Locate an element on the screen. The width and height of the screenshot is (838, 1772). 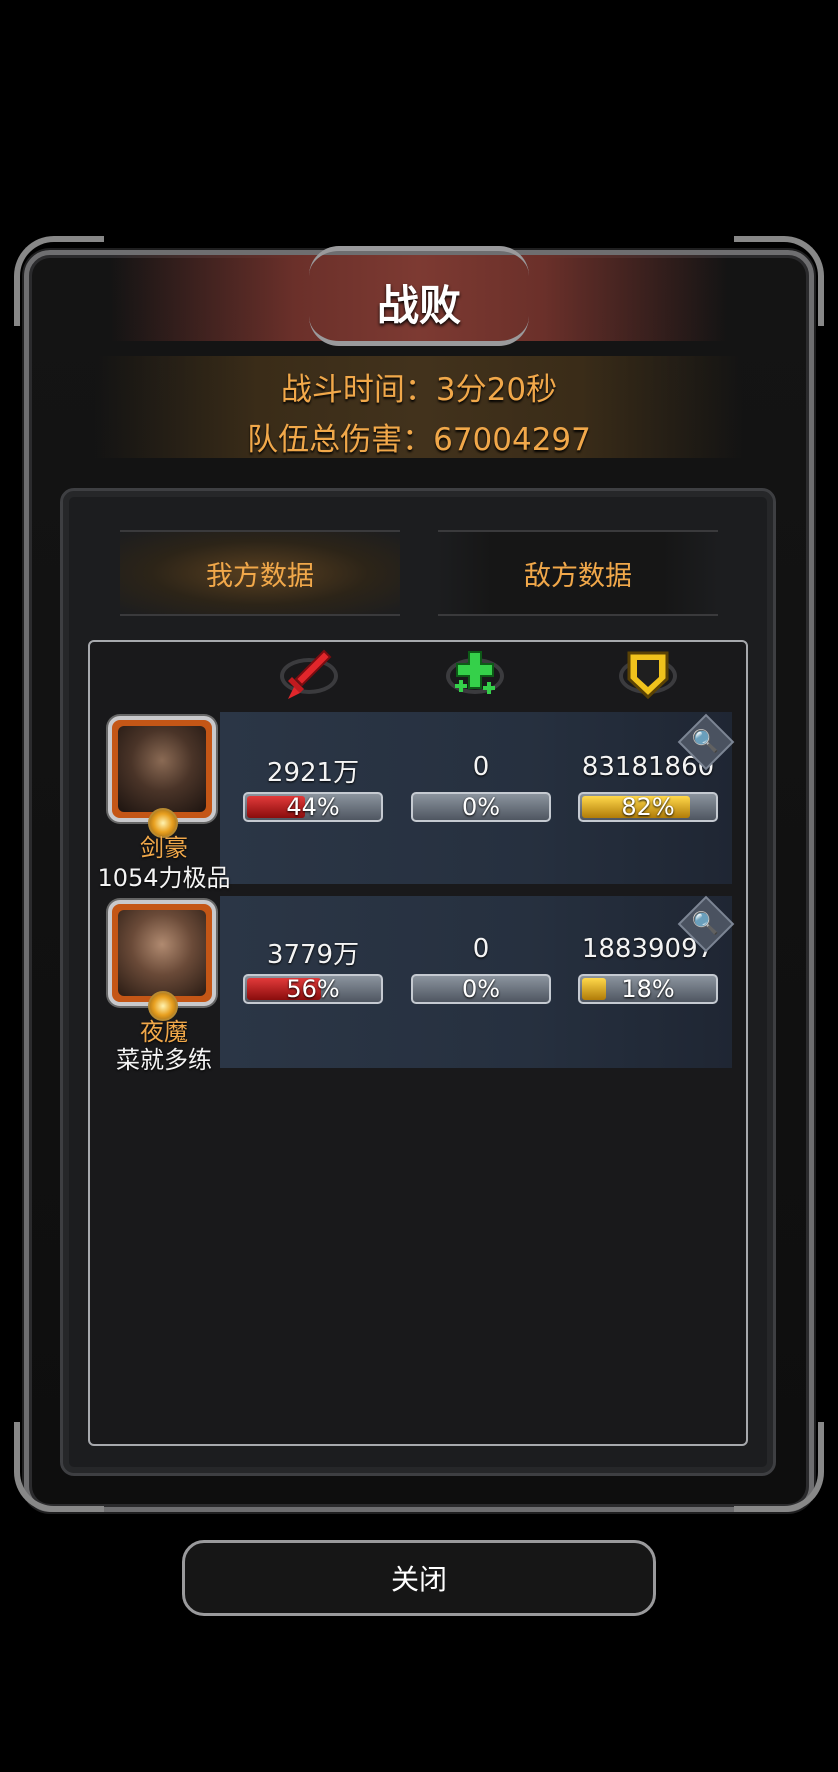
dialog-title: 战败 is located at coordinates (418, 305).